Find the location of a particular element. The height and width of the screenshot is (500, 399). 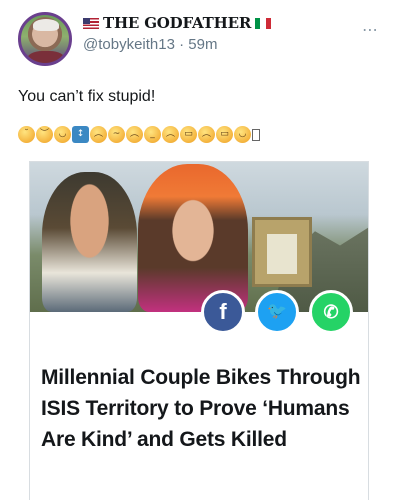

unamused-face-icon: ˘ is located at coordinates (26, 134).